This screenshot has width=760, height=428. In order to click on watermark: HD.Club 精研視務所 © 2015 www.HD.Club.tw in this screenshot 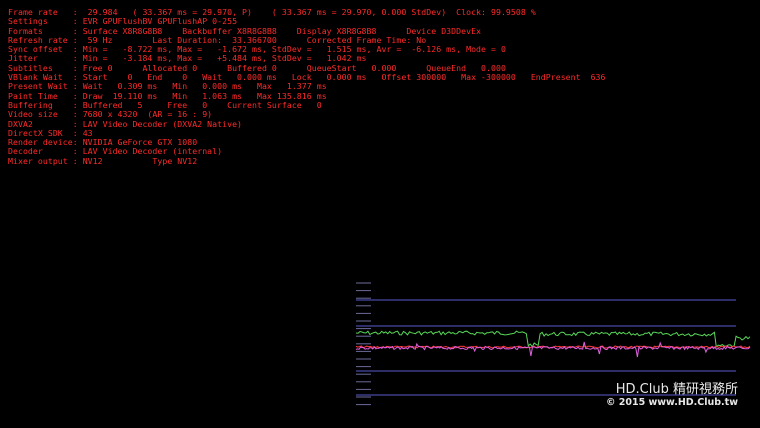, I will do `click(672, 395)`.